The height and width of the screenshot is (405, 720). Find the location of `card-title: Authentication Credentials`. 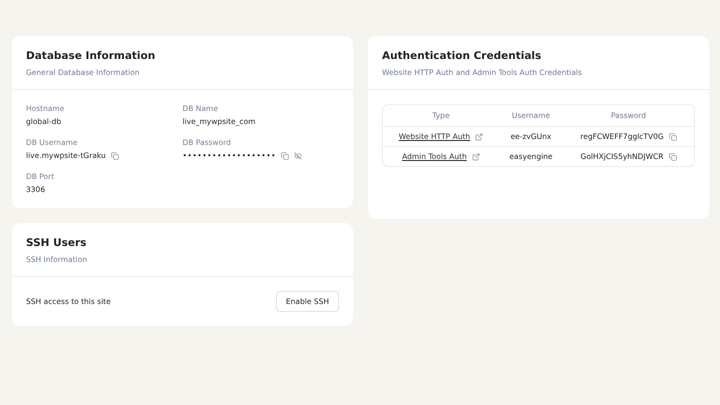

card-title: Authentication Credentials is located at coordinates (462, 56).